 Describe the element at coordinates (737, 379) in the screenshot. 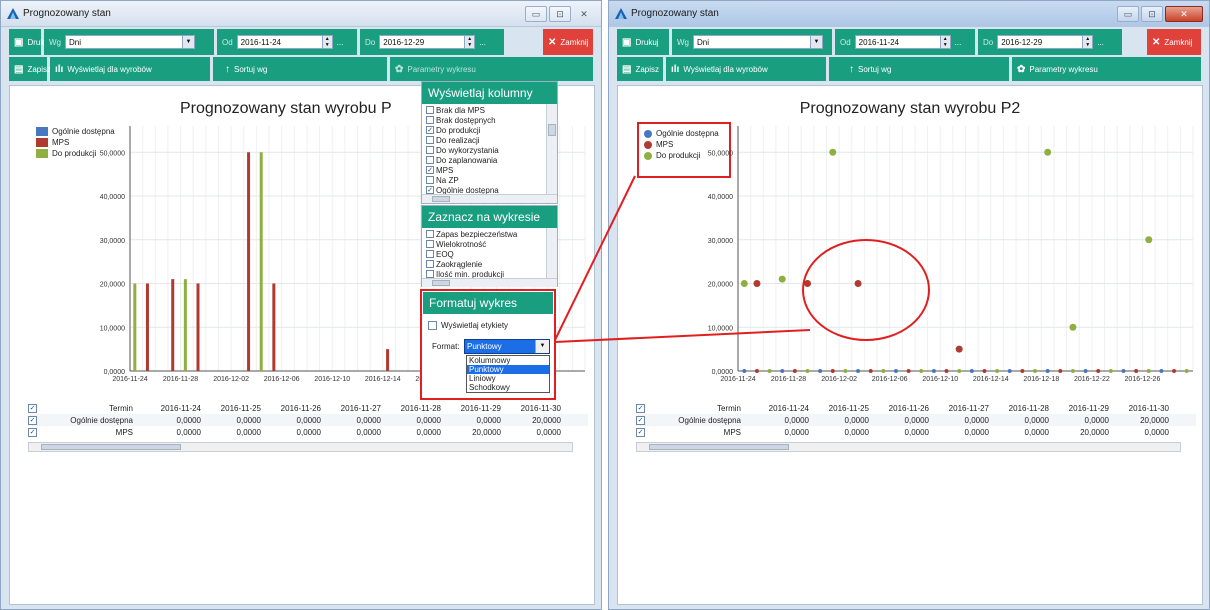

I see `x-tick-label: 2016-11-24` at that location.